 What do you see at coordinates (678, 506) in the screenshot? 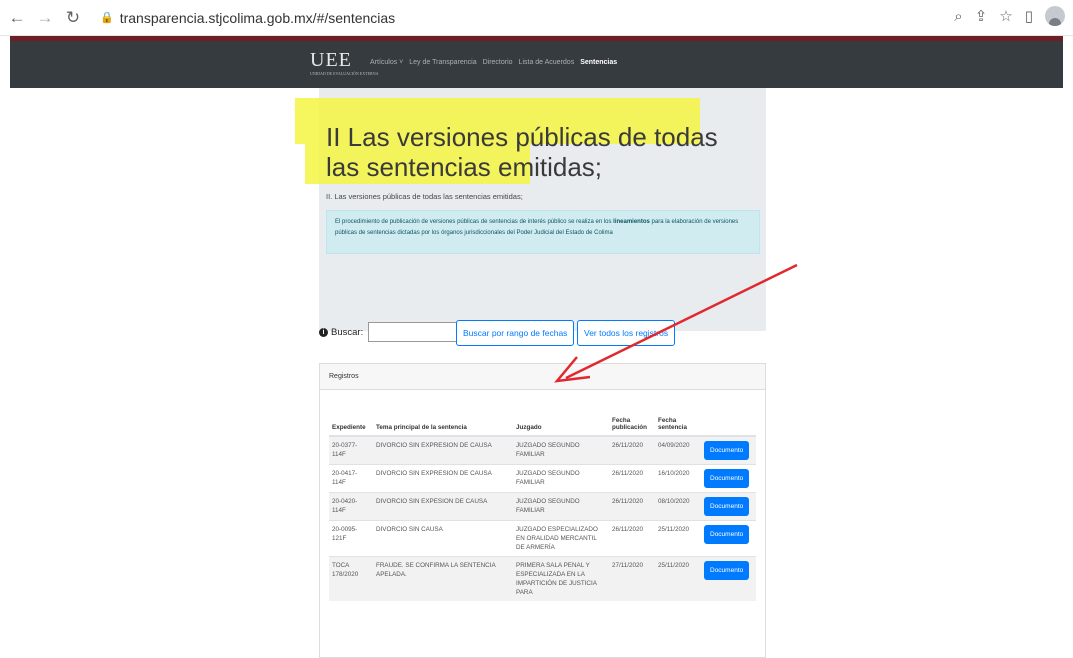
I see `cell-fecha-sent: 08/10/2020` at bounding box center [678, 506].